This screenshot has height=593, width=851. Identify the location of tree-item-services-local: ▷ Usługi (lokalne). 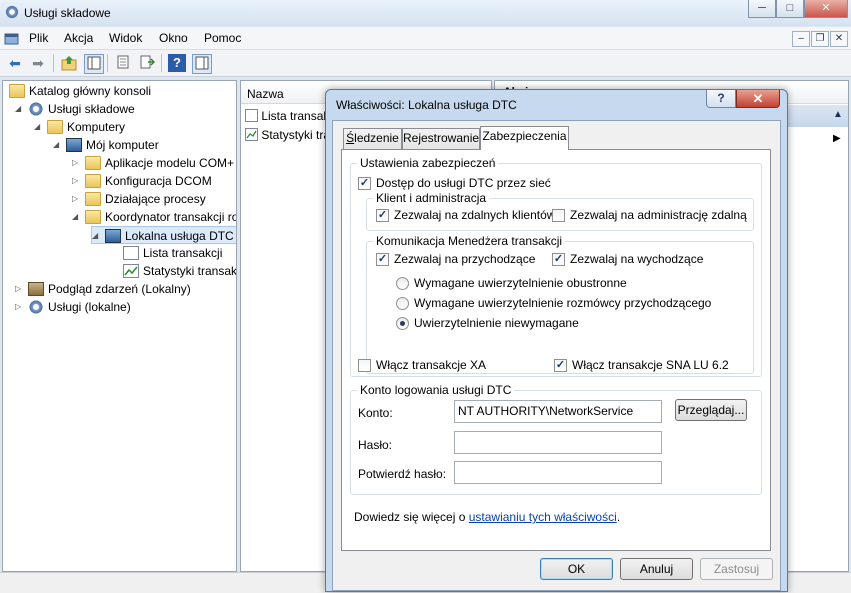
(73, 307).